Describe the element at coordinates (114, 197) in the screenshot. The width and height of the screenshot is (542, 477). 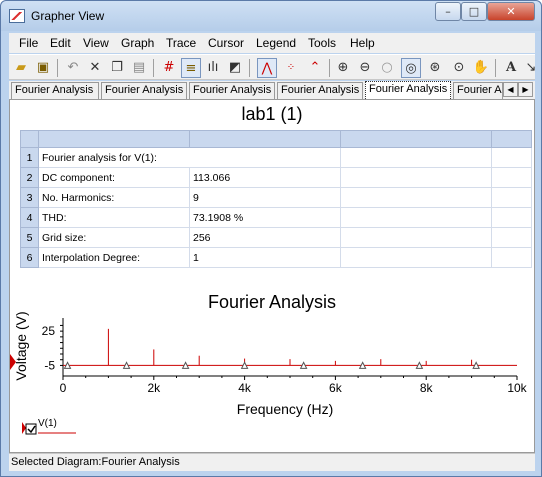
I see `table-cell-label: No. Harmonics:` at that location.